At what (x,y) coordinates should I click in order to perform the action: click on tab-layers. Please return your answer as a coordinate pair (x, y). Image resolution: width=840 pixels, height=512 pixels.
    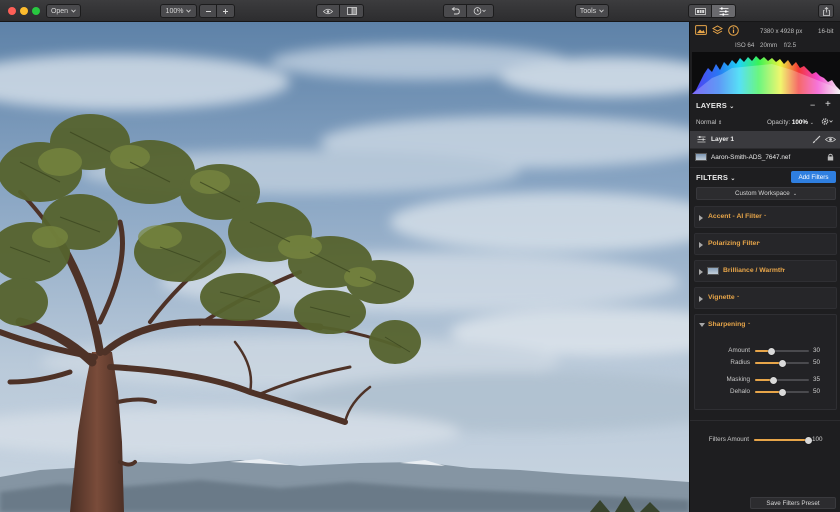
    Looking at the image, I should click on (717, 31).